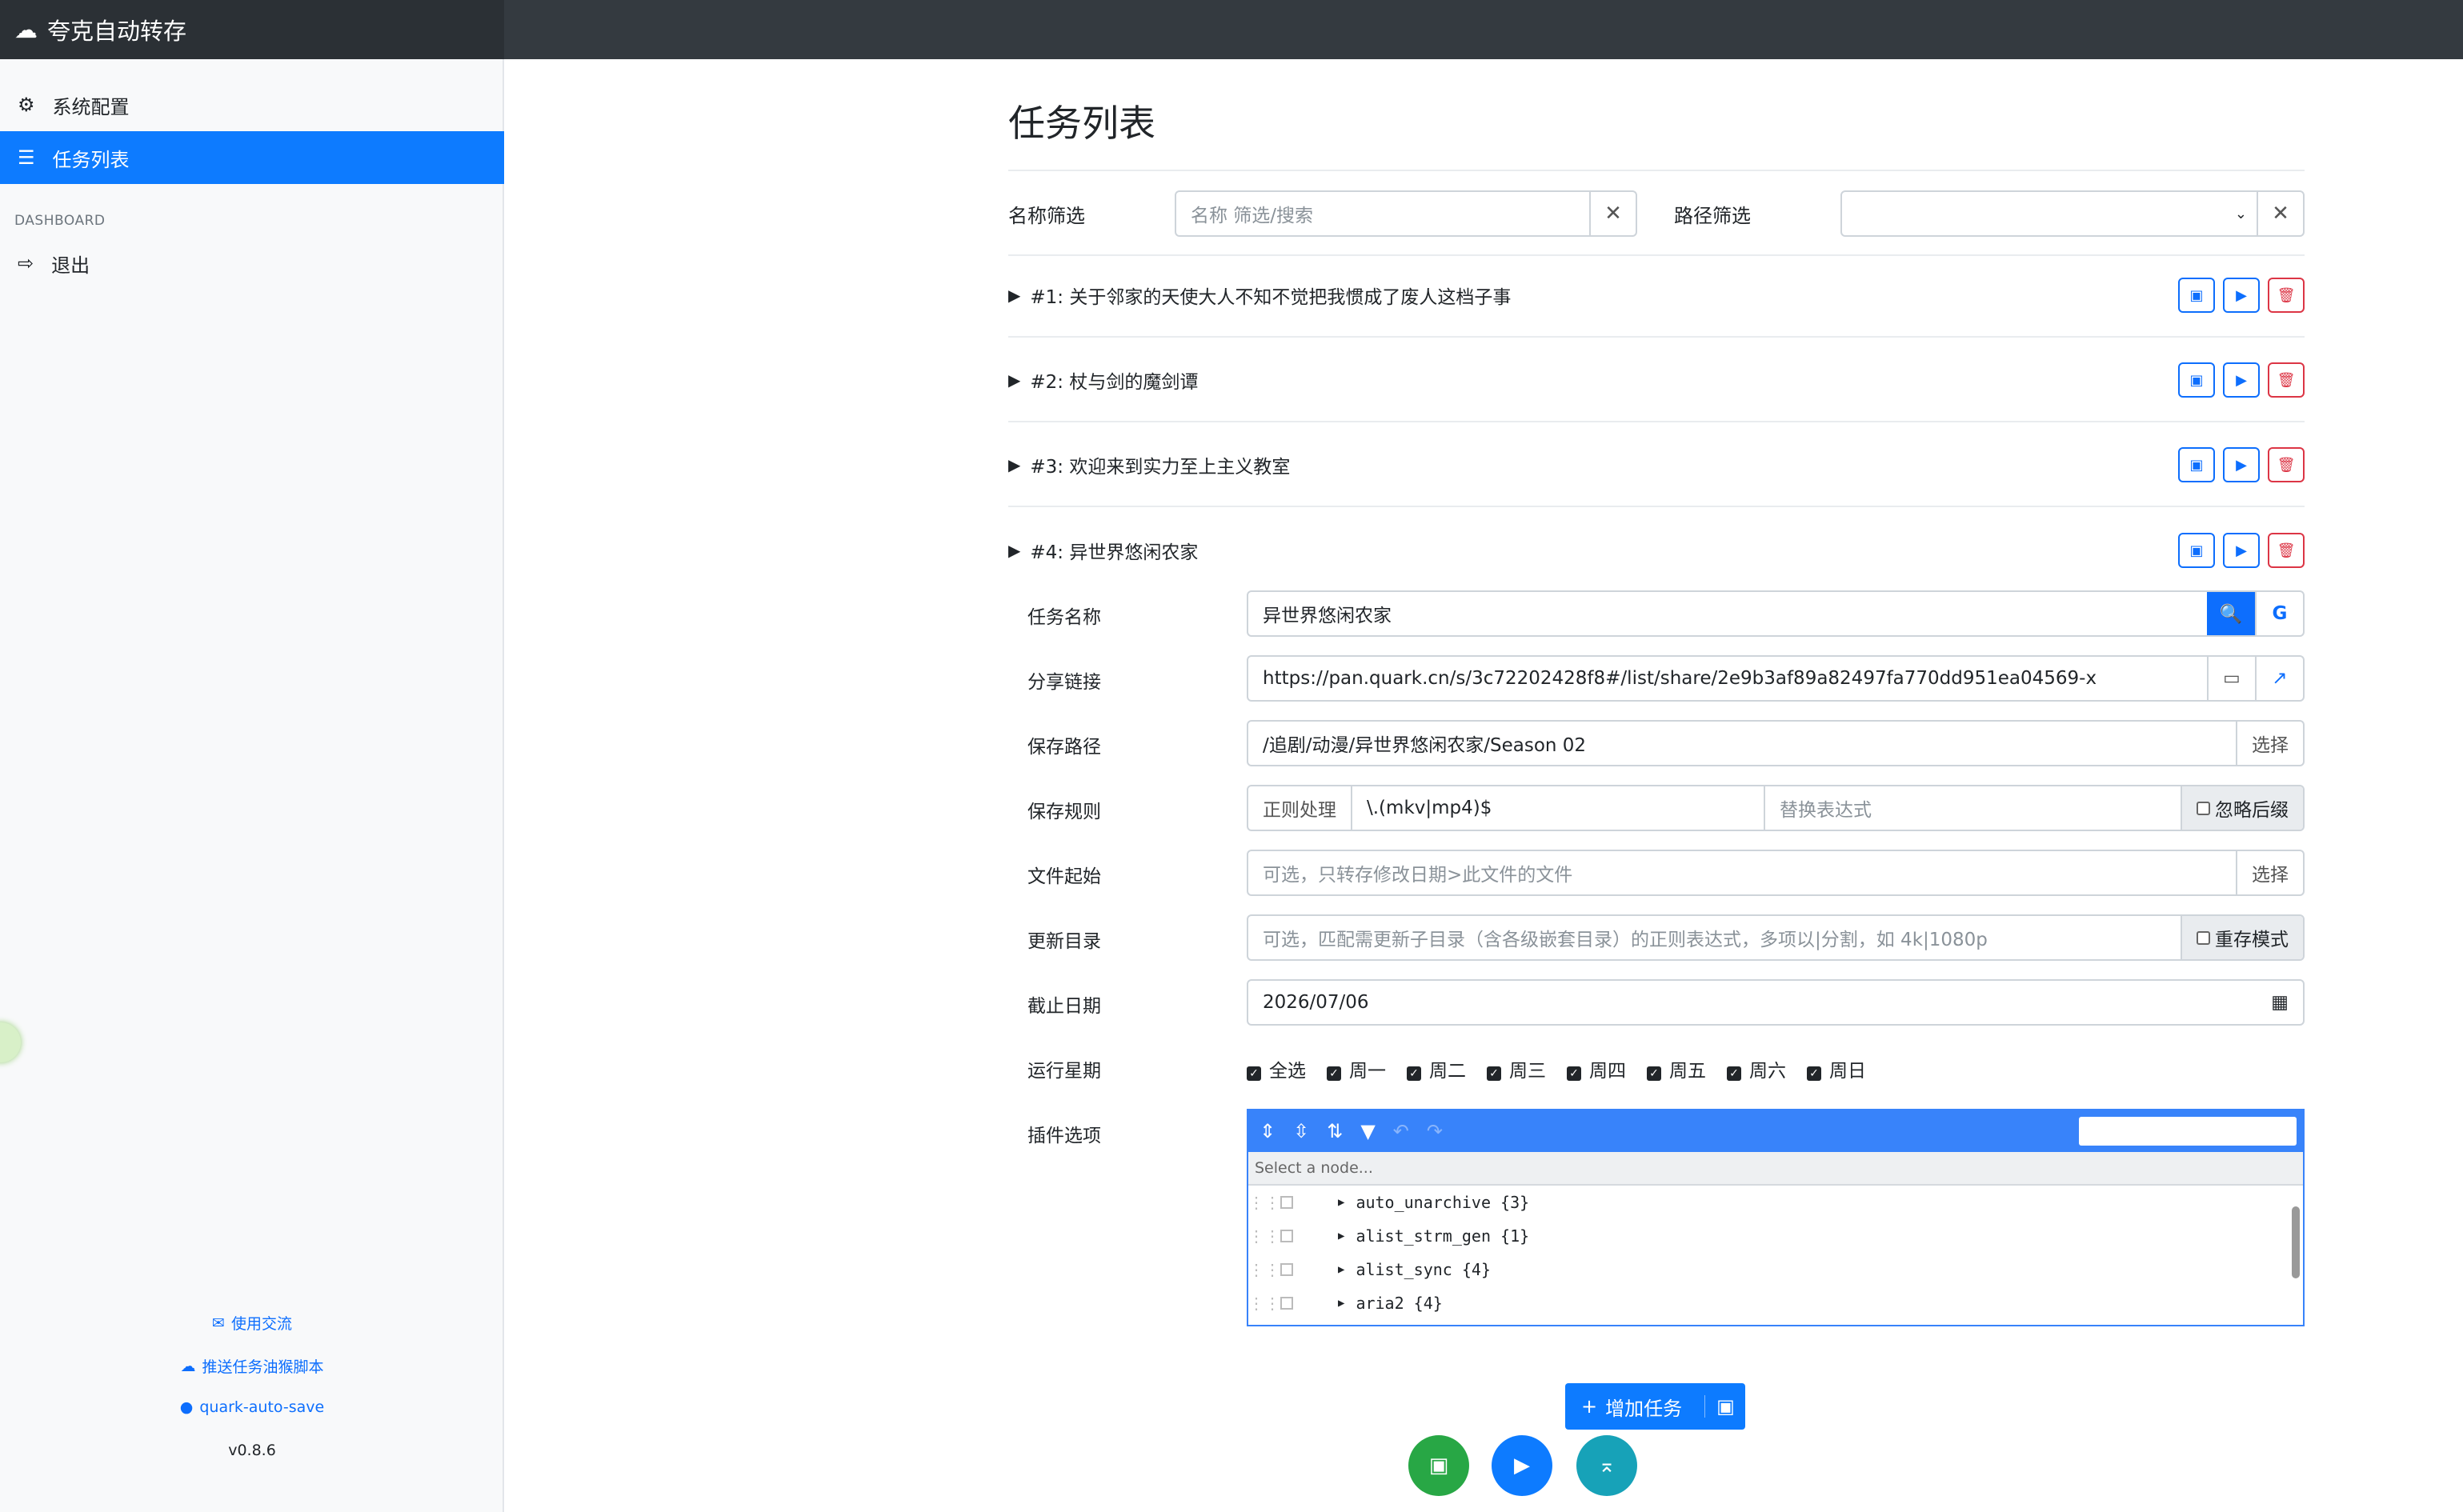 The height and width of the screenshot is (1512, 2463). I want to click on redo-icon: ↷, so click(1435, 1131).